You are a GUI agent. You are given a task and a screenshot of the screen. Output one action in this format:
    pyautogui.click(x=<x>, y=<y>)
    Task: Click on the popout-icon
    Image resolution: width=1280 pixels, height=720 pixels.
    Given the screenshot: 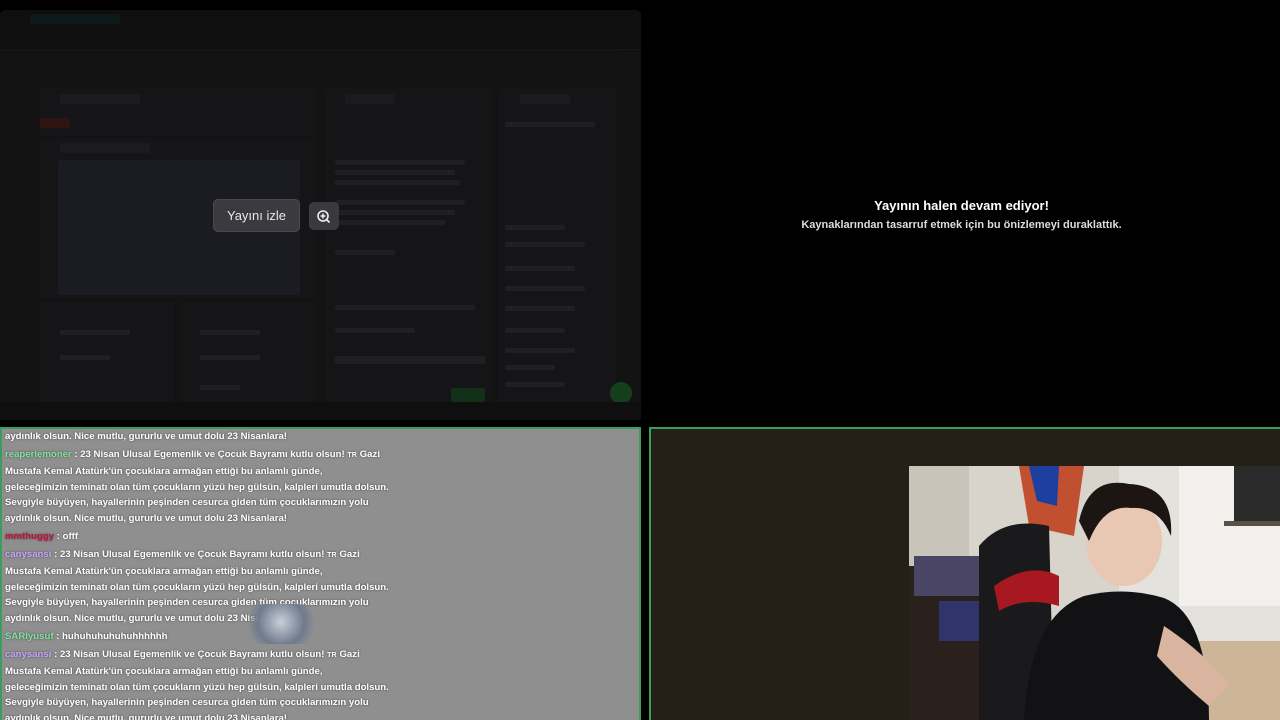 What is the action you would take?
    pyautogui.click(x=324, y=217)
    